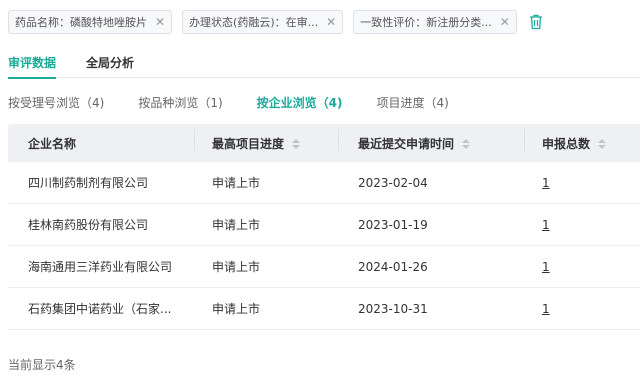 The image size is (640, 383). I want to click on column-header-progress: 最高项目进度, so click(266, 140).